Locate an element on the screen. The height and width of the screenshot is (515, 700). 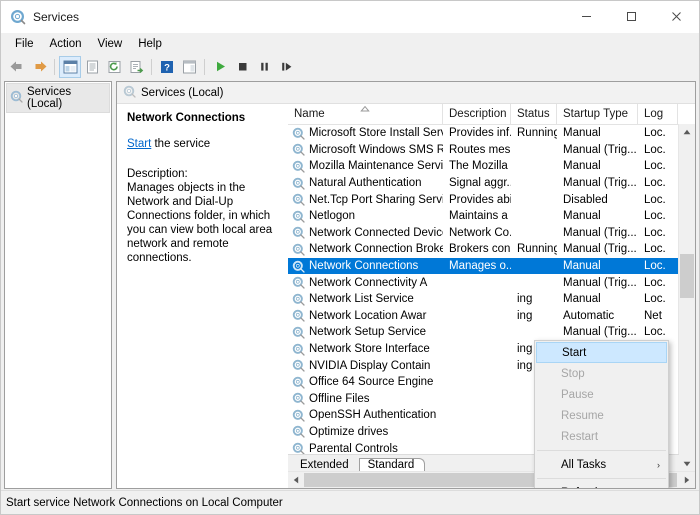
column-header-log-on-as: Log is located at coordinates (658, 114).